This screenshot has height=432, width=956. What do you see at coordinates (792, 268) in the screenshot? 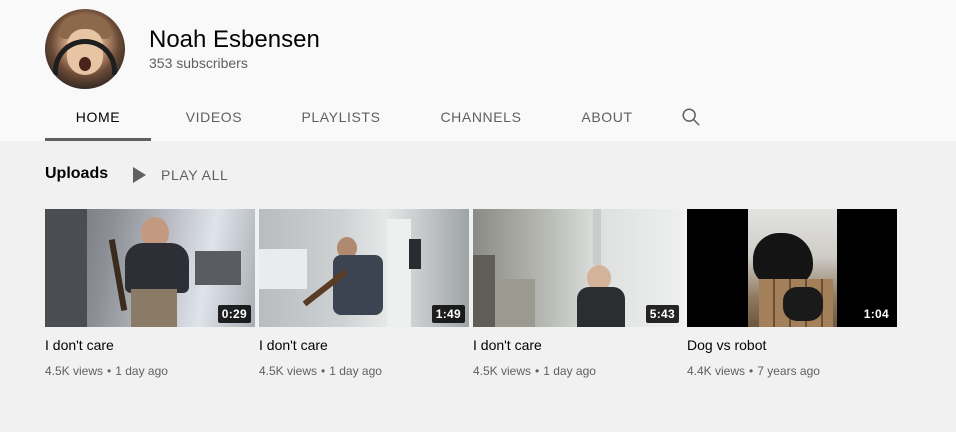
I see `video-thumbnail: 1:04` at bounding box center [792, 268].